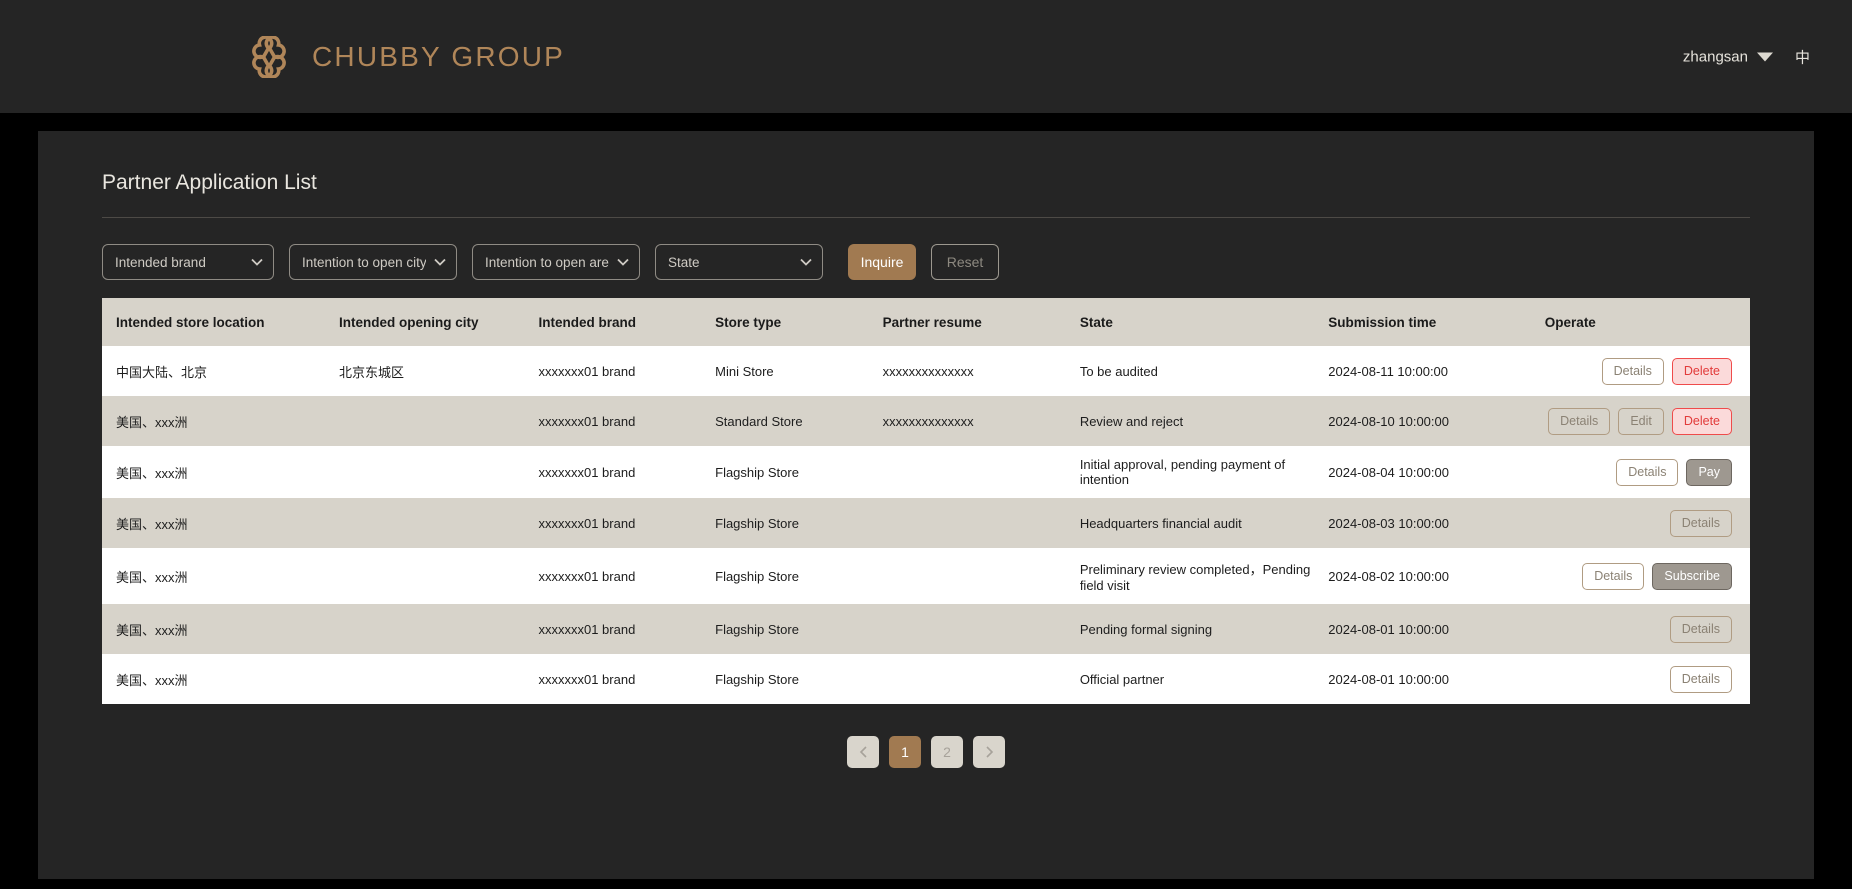  What do you see at coordinates (1388, 421) in the screenshot?
I see `submitted-cell: 2024-08-10 10:00:00` at bounding box center [1388, 421].